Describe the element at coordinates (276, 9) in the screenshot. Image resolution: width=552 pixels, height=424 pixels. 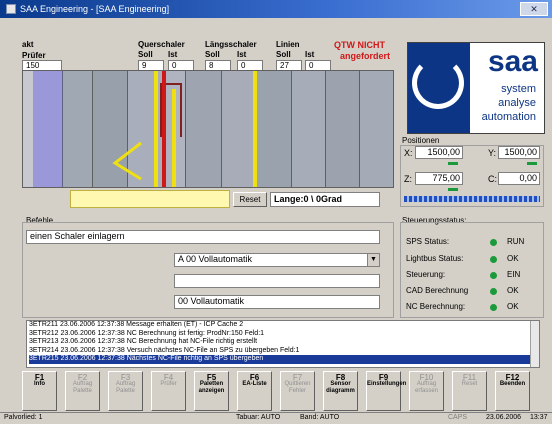
I see `title-bar: SAA Engineering - [SAA Engineering] ✕` at that location.